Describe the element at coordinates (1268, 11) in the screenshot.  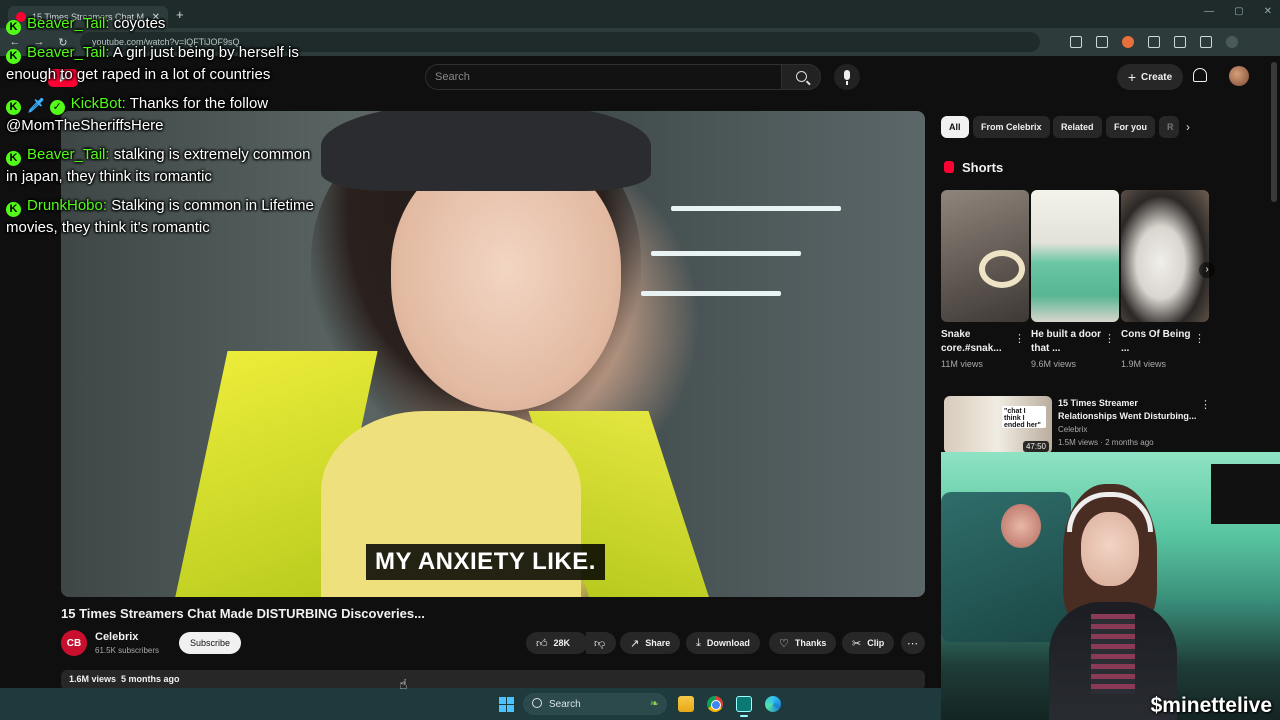
I see `close-window-icon: ✕` at that location.